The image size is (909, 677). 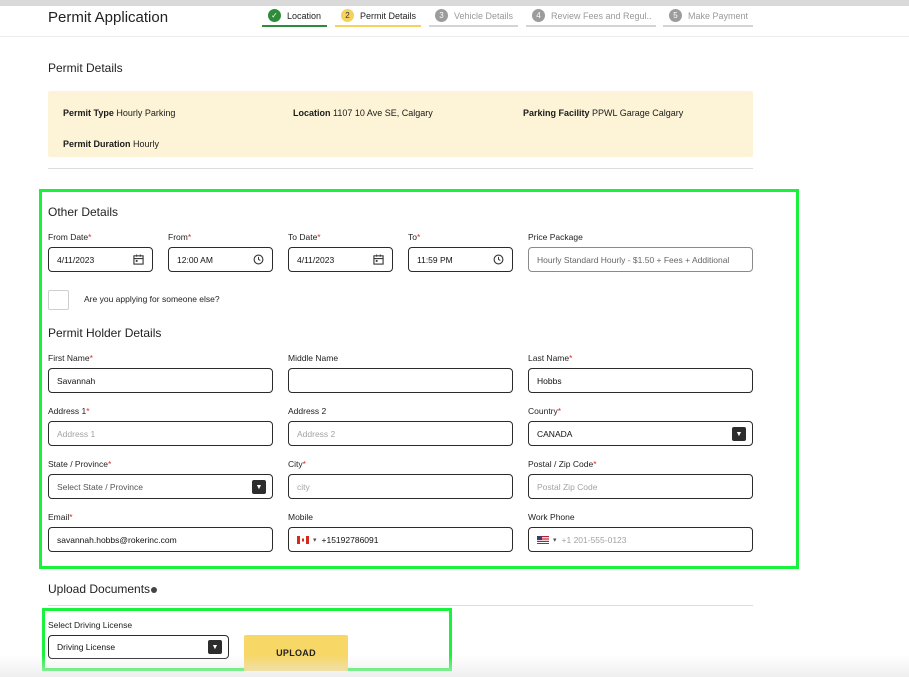 I want to click on last-name-input: Hobbs, so click(x=640, y=380).